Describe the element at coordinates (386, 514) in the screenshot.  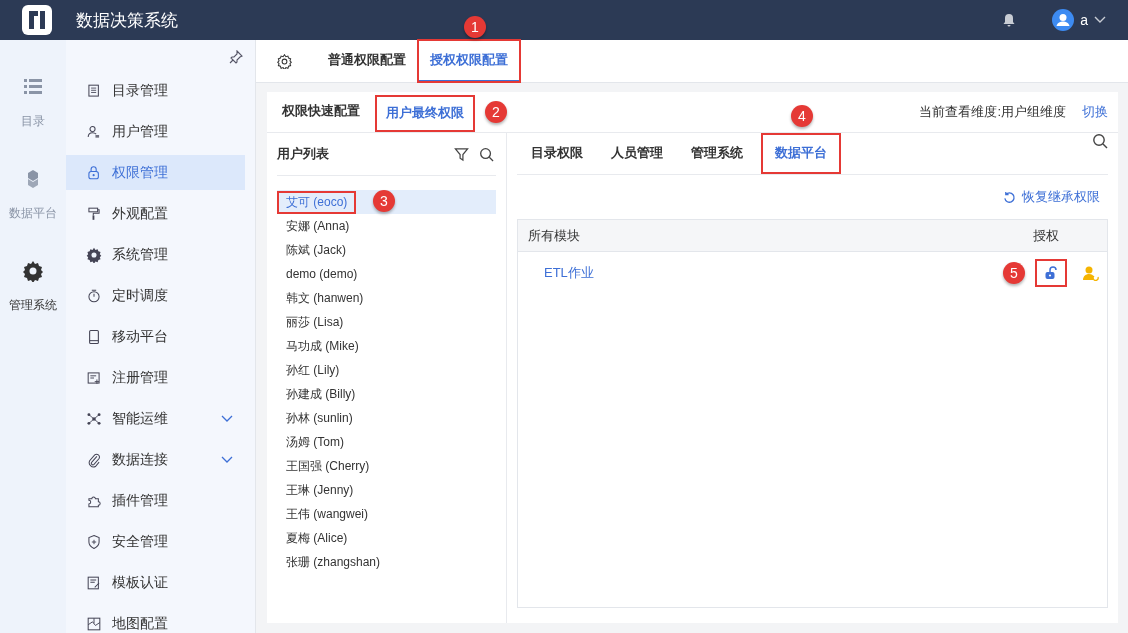
I see `user-list-item: 王伟 (wangwei)` at that location.